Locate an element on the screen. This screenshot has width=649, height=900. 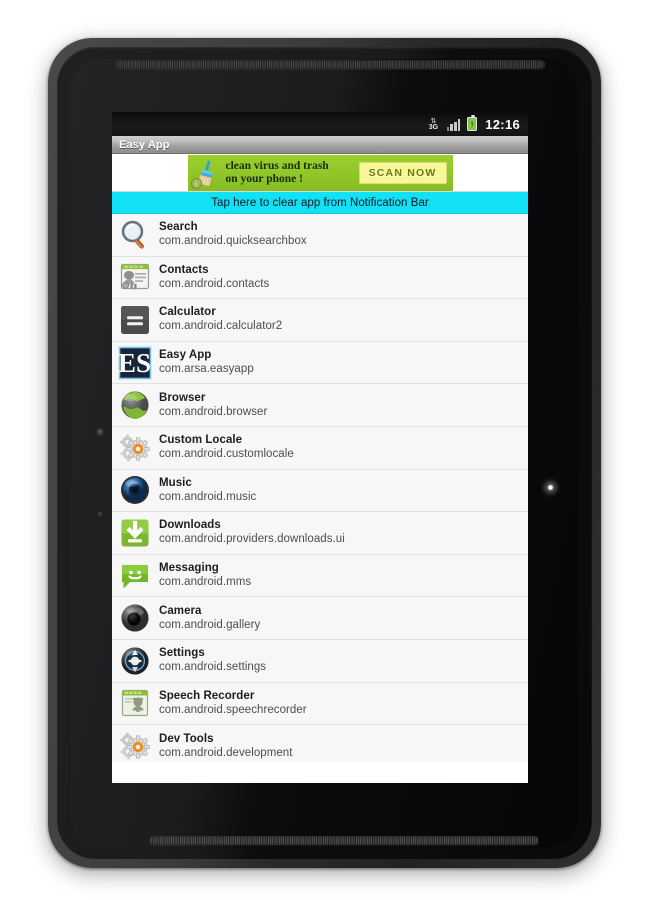
app-meta: Browser com.android.browser is located at coordinates (213, 405).